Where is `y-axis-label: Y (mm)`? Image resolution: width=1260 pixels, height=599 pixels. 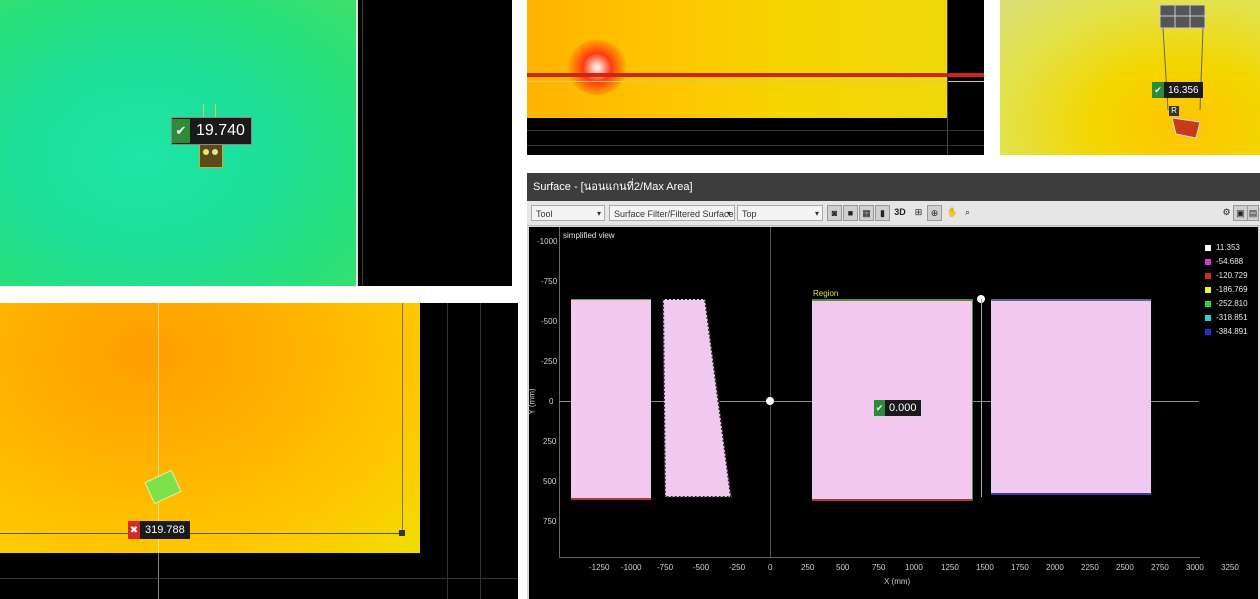 y-axis-label: Y (mm) is located at coordinates (532, 401).